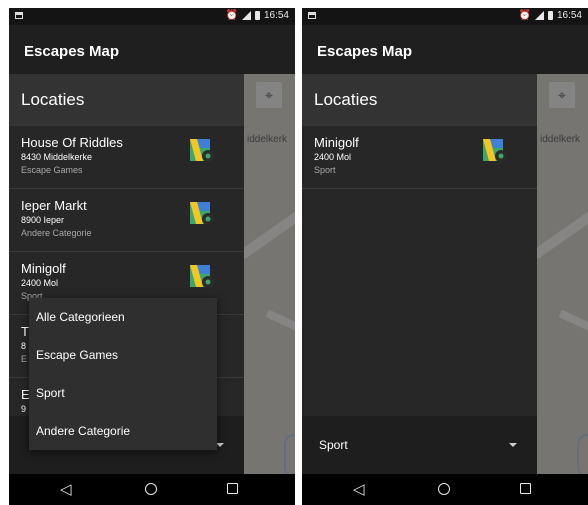  What do you see at coordinates (25, 331) in the screenshot?
I see `location-name: T` at bounding box center [25, 331].